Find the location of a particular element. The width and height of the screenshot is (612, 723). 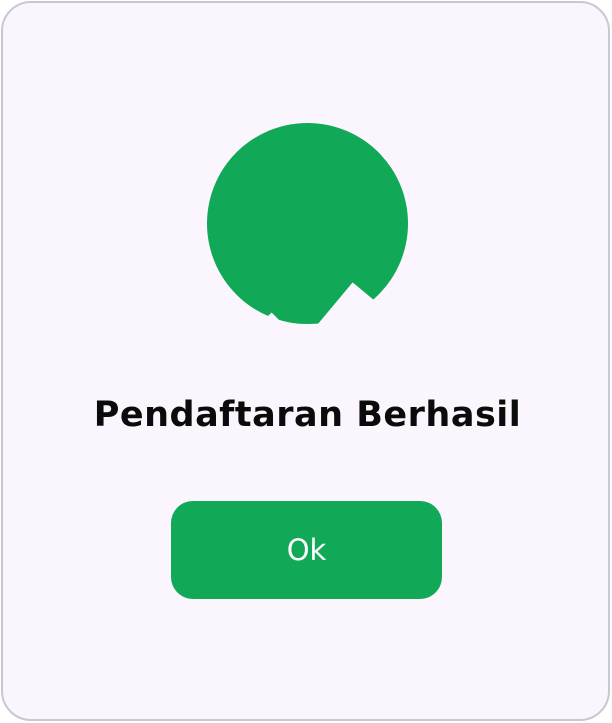

checkmark-circle-icon is located at coordinates (307, 223).